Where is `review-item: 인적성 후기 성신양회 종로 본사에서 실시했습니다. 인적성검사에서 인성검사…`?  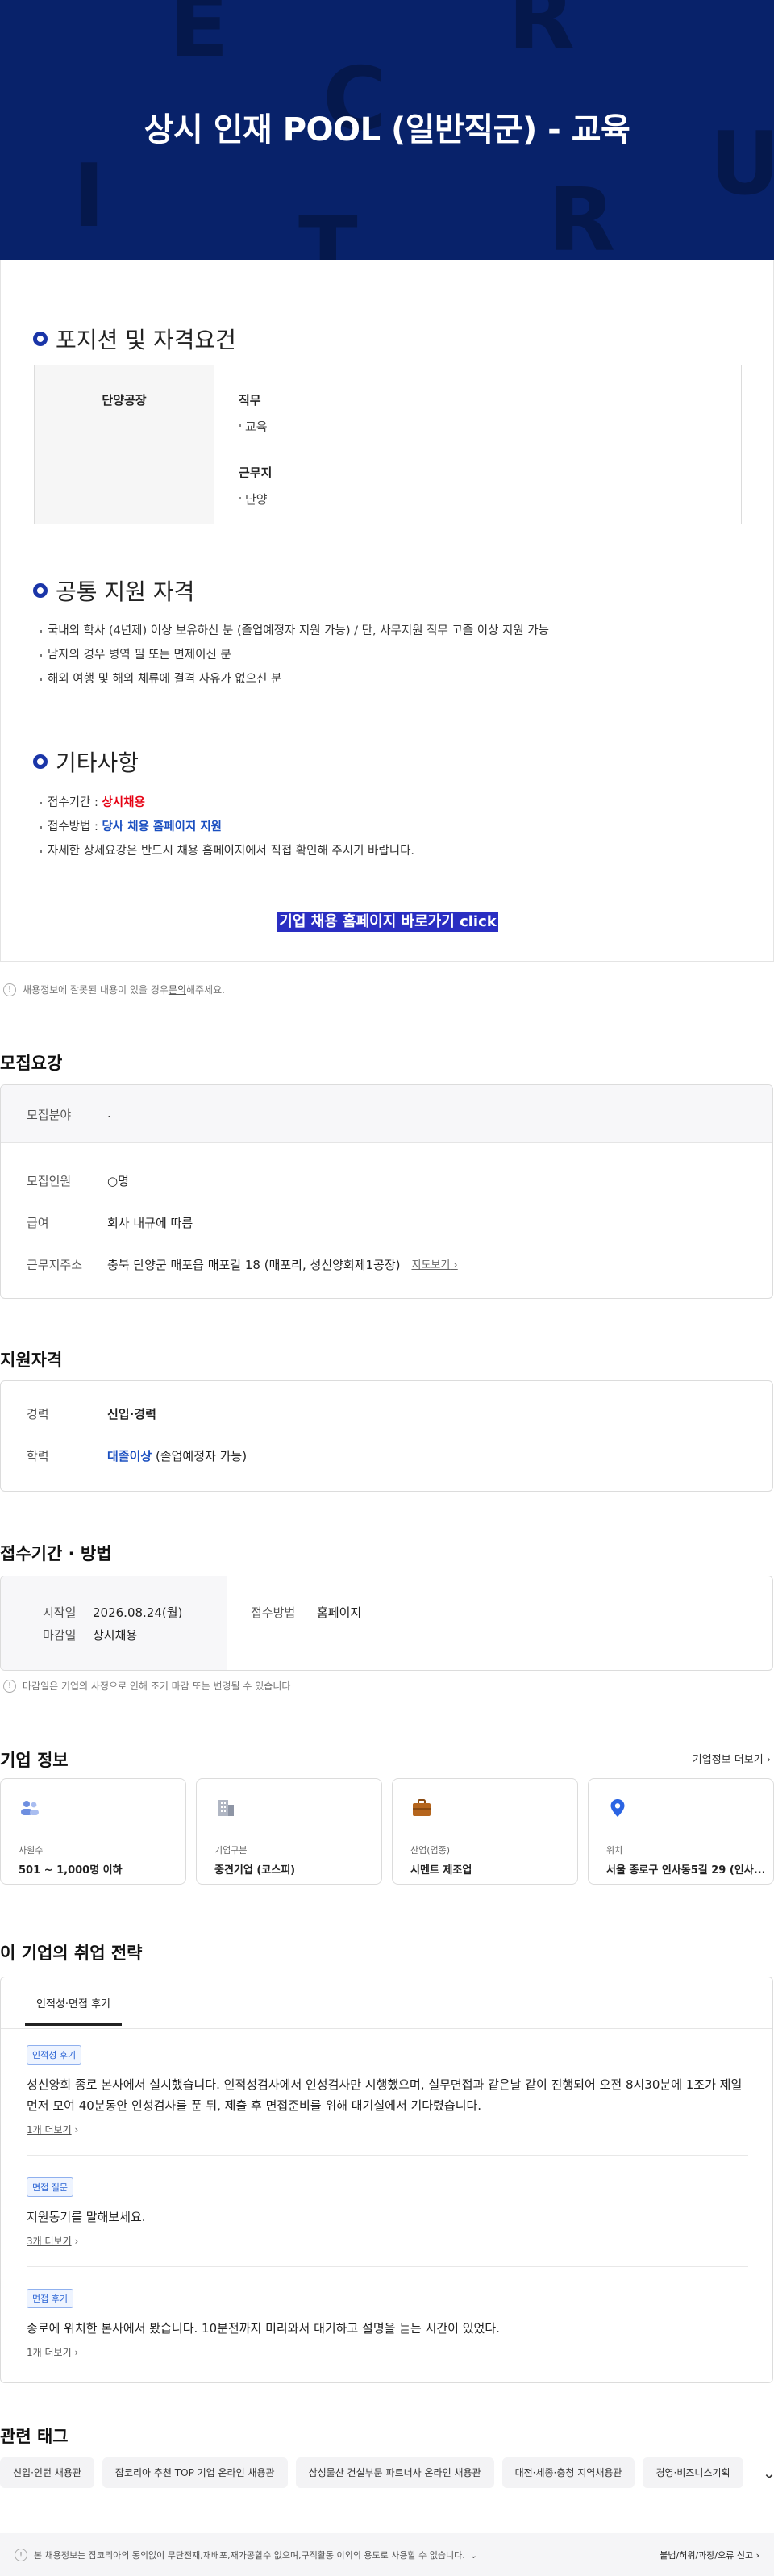 review-item: 인적성 후기 성신양회 종로 본사에서 실시했습니다. 인적성검사에서 인성검사… is located at coordinates (385, 2090).